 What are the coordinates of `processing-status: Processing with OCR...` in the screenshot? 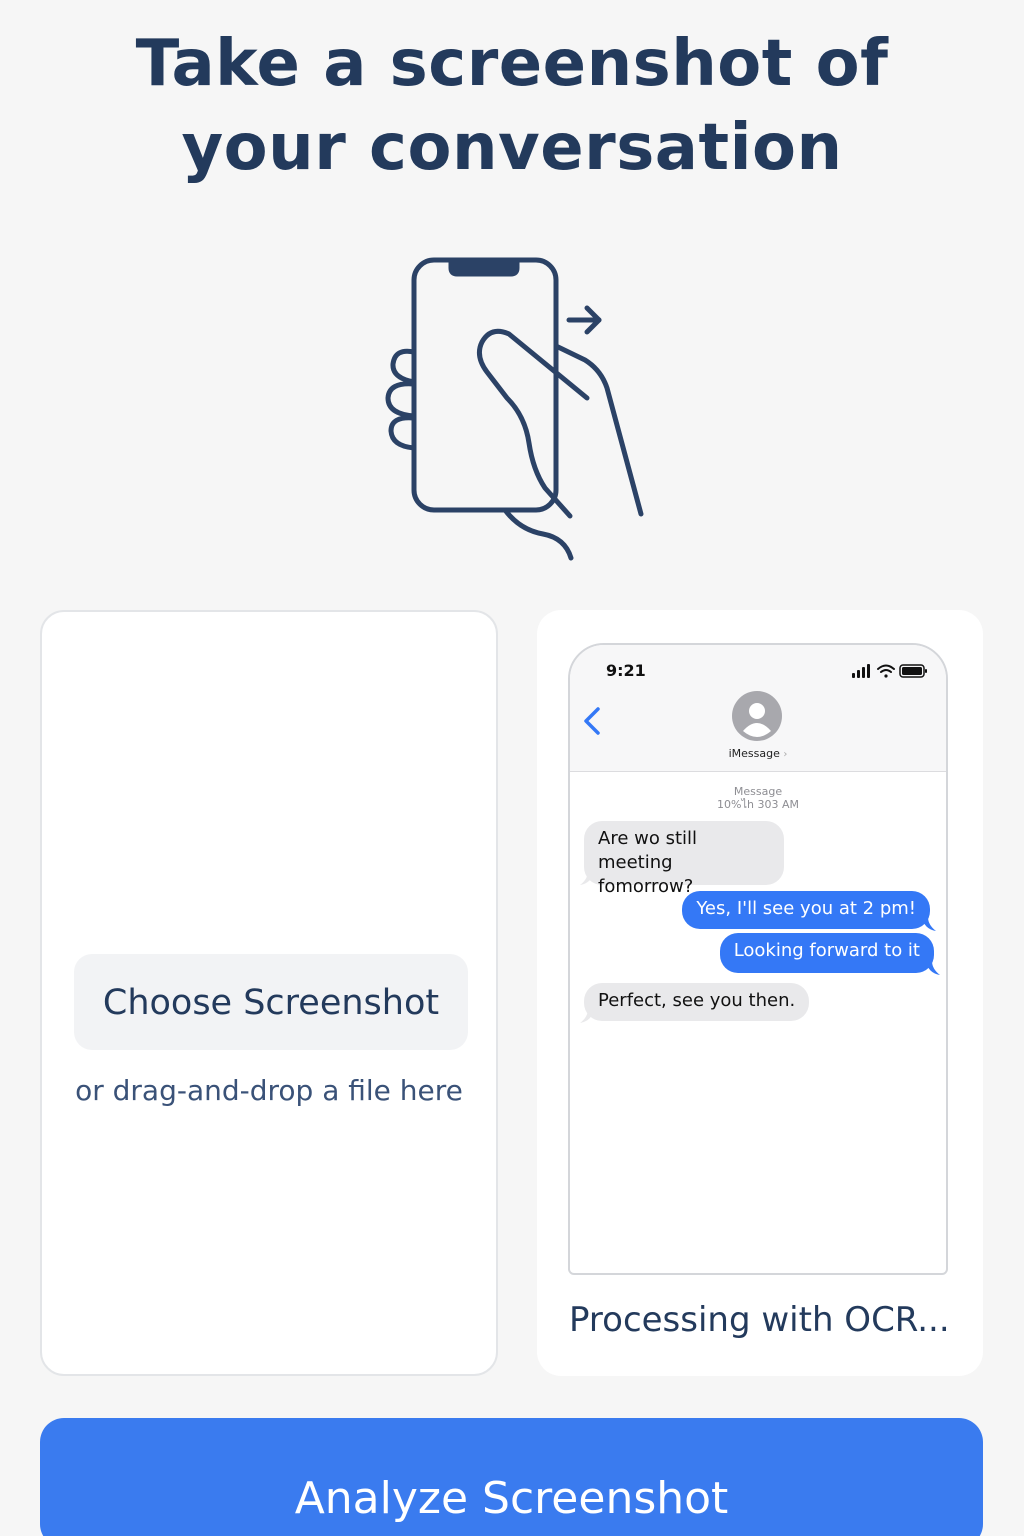 It's located at (759, 1320).